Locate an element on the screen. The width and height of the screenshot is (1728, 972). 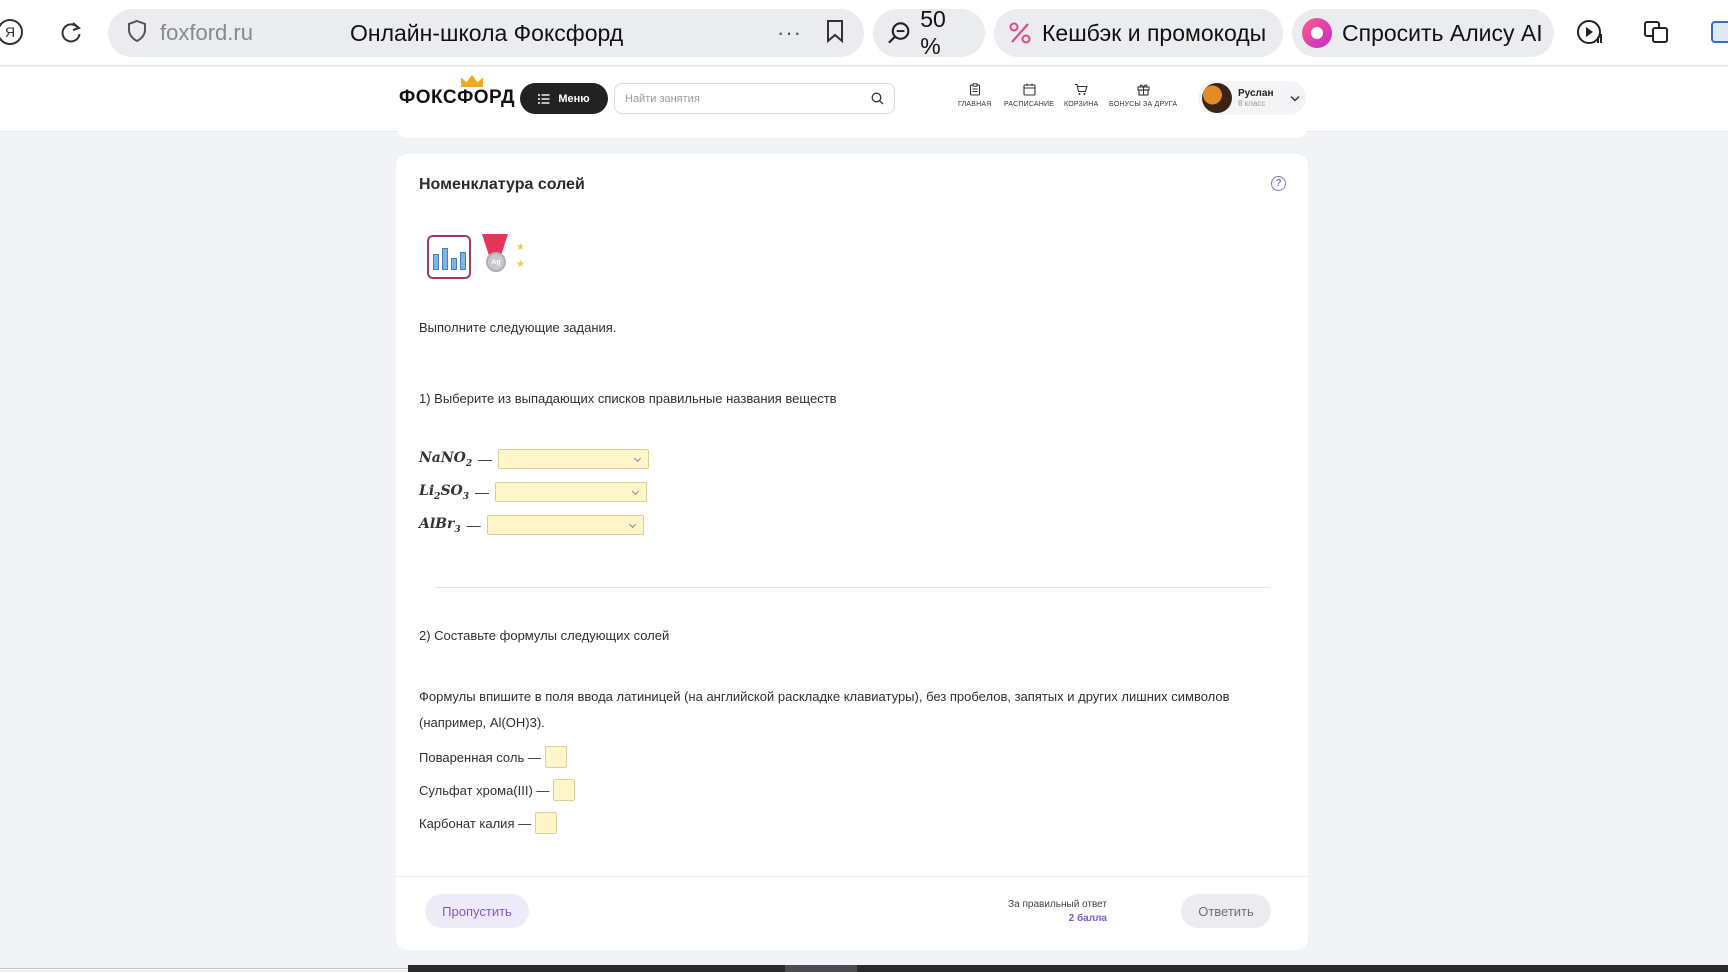
menu-button: Меню is located at coordinates (564, 98).